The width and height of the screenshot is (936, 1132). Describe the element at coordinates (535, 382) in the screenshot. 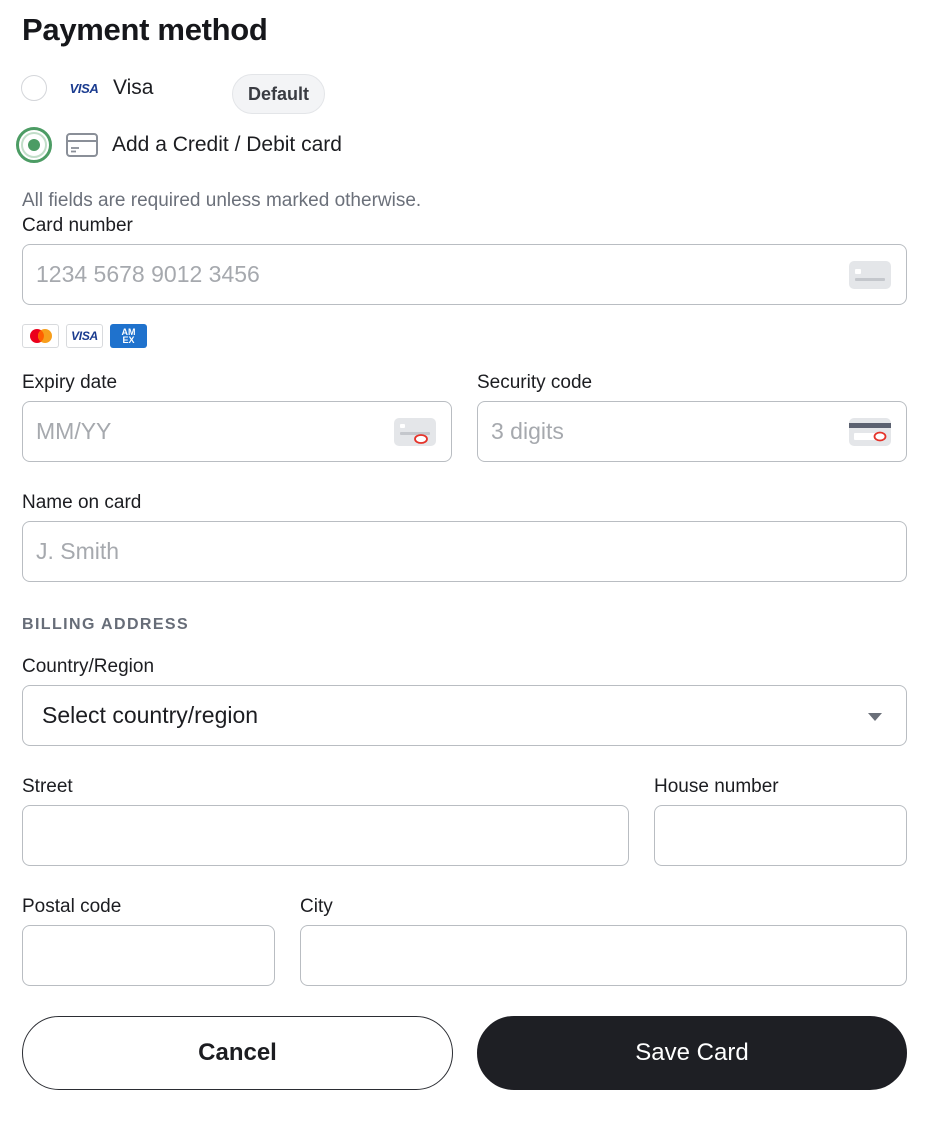

I see `security-code-label: Security code` at that location.